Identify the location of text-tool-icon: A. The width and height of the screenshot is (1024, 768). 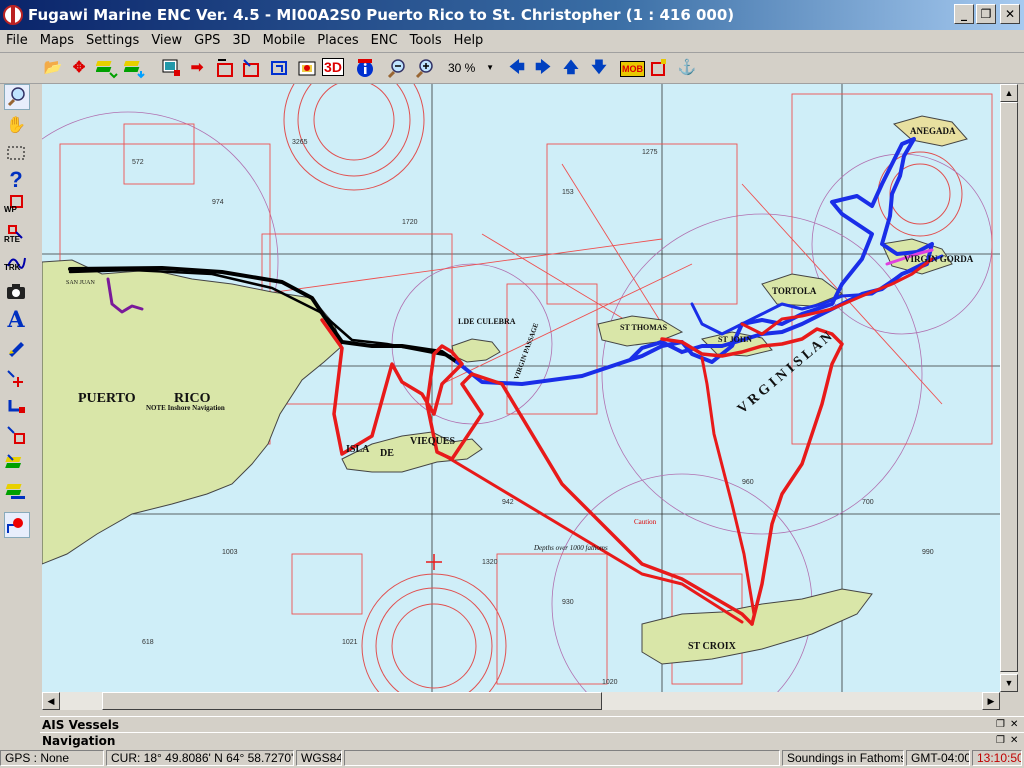
(16, 320).